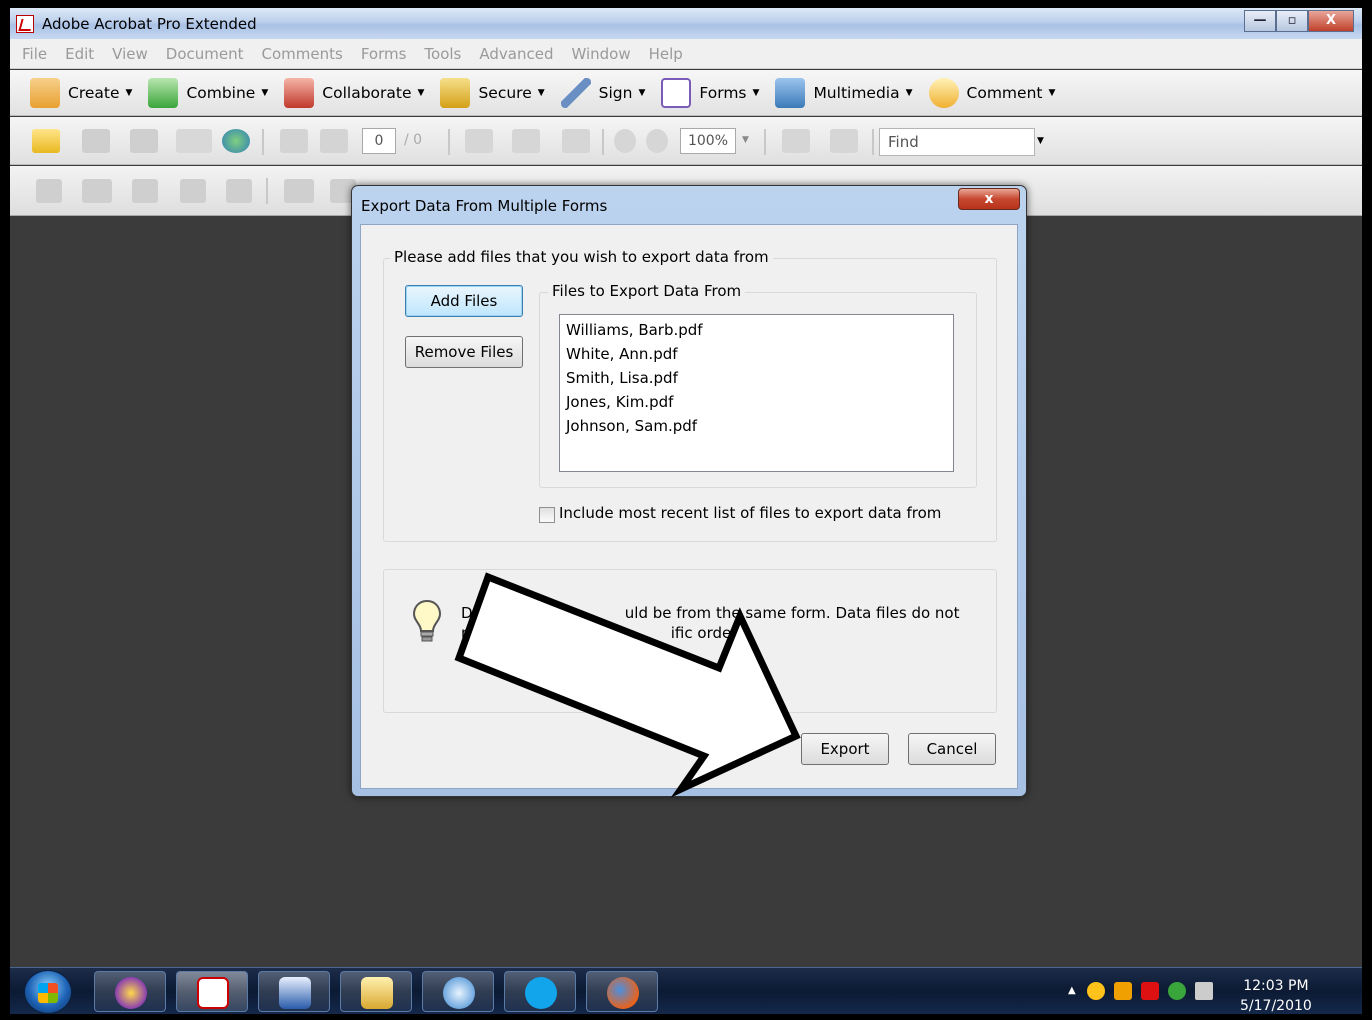 This screenshot has width=1372, height=1020. Describe the element at coordinates (600, 54) in the screenshot. I see `menu-window: Window` at that location.